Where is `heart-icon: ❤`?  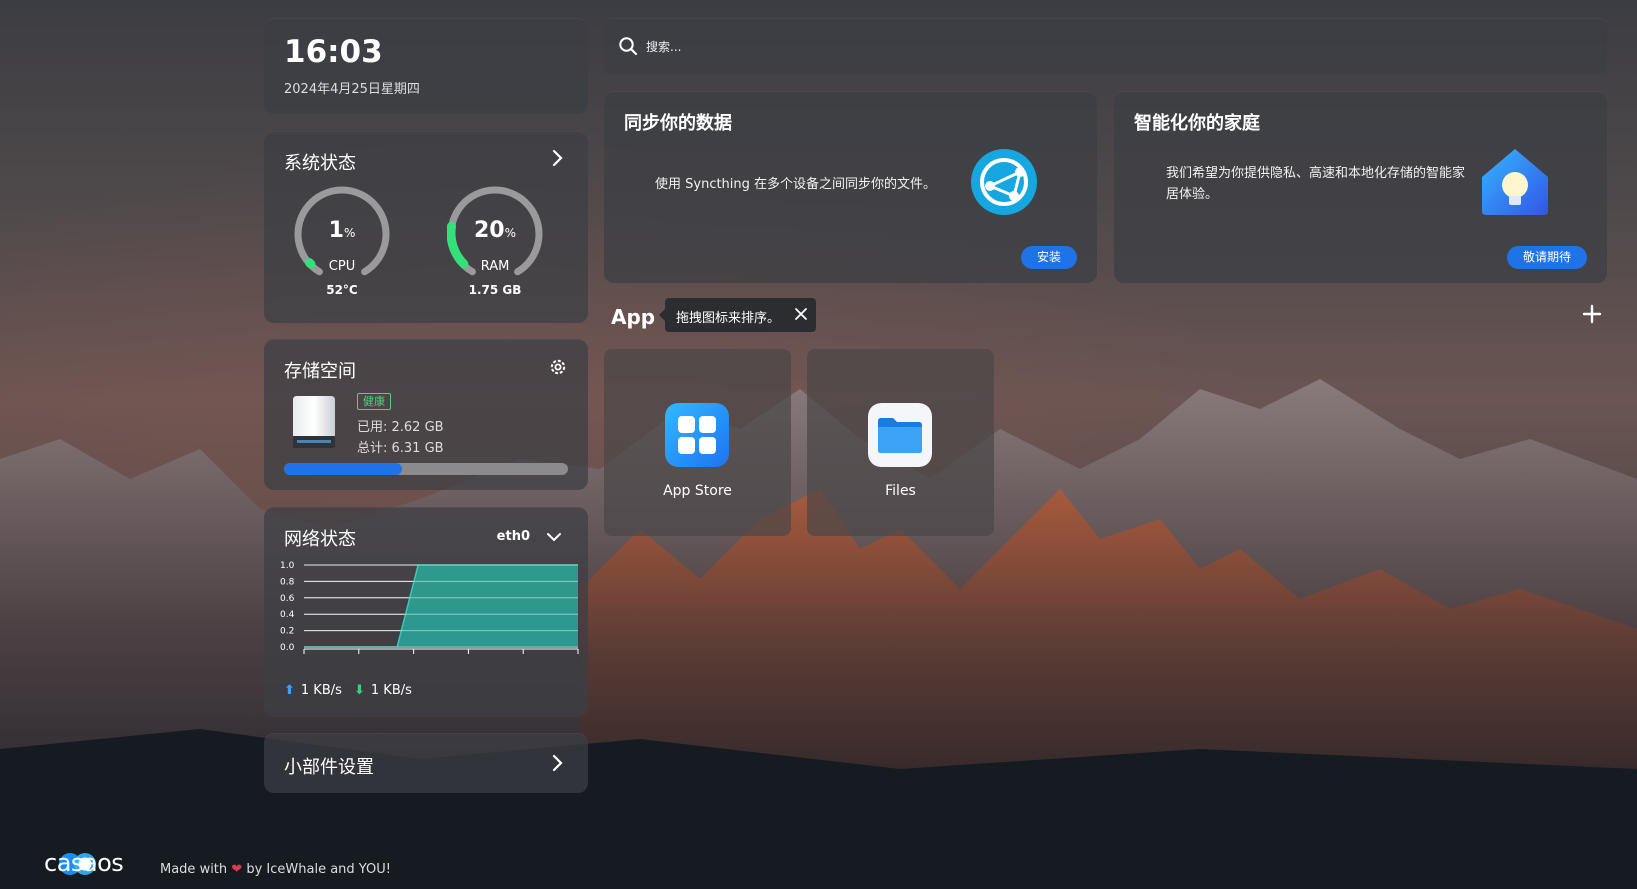 heart-icon: ❤ is located at coordinates (237, 869).